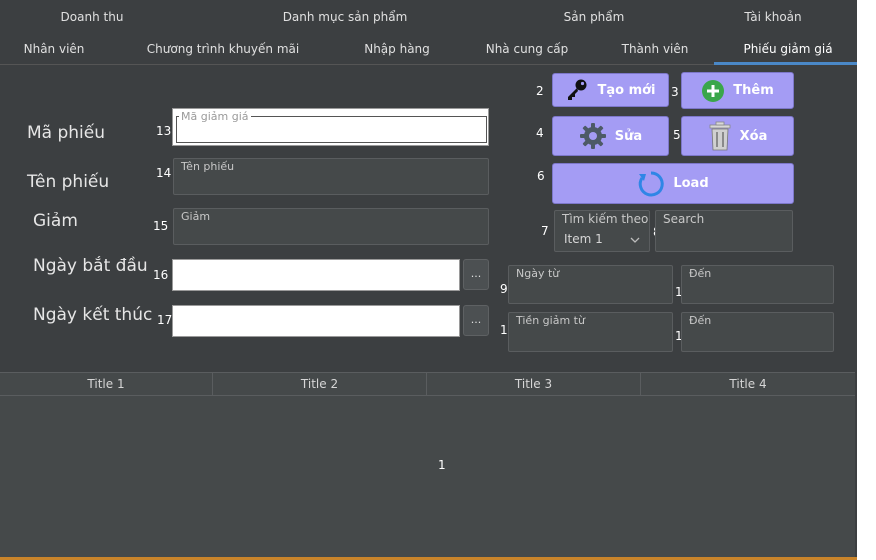 The height and width of the screenshot is (560, 876). I want to click on selected-tab-indicator, so click(785, 63).